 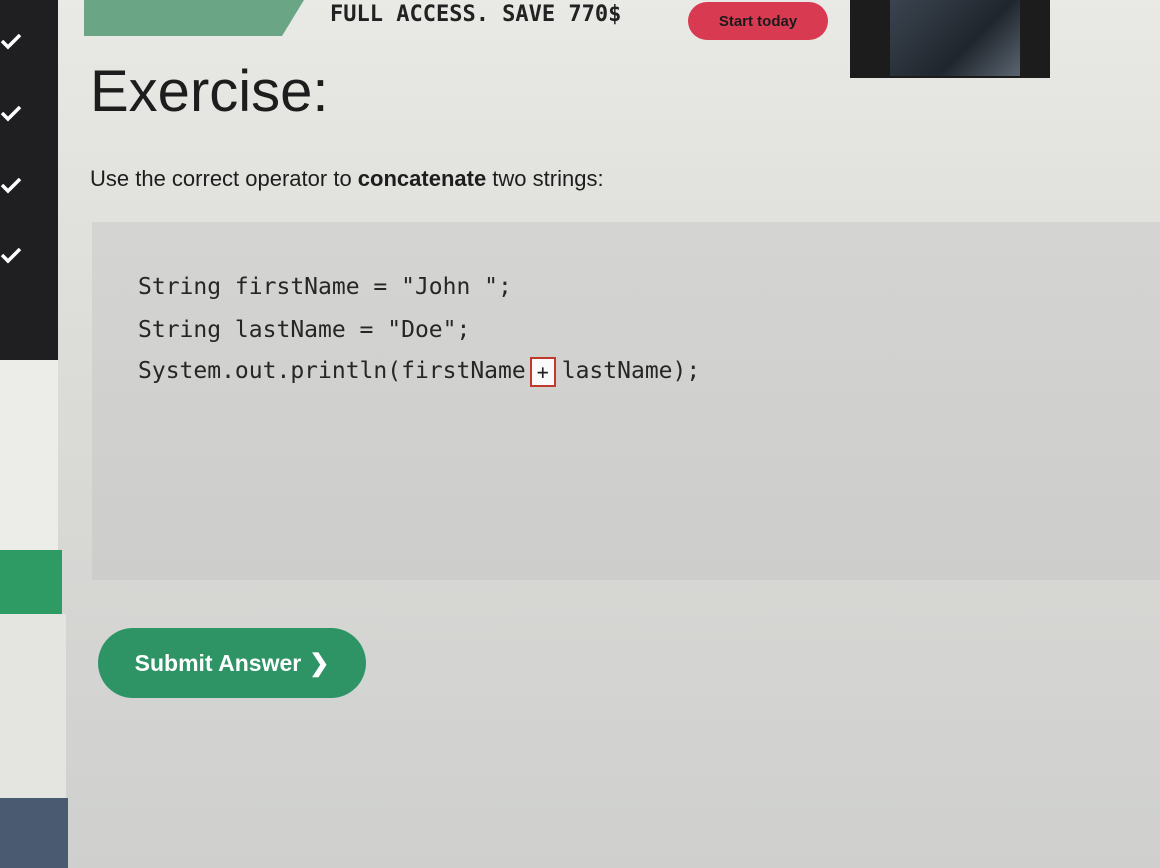 What do you see at coordinates (304, 330) in the screenshot?
I see `code-line-2: String lastName = "Doe";` at bounding box center [304, 330].